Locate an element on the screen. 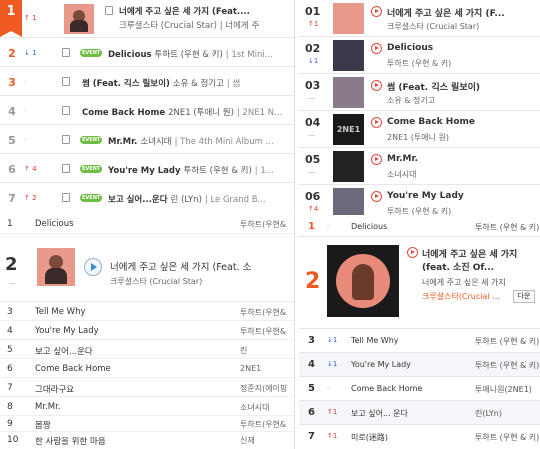 The width and height of the screenshot is (540, 449). song-title: 썸 (Feat. 긱스 릴보이) is located at coordinates (433, 86).